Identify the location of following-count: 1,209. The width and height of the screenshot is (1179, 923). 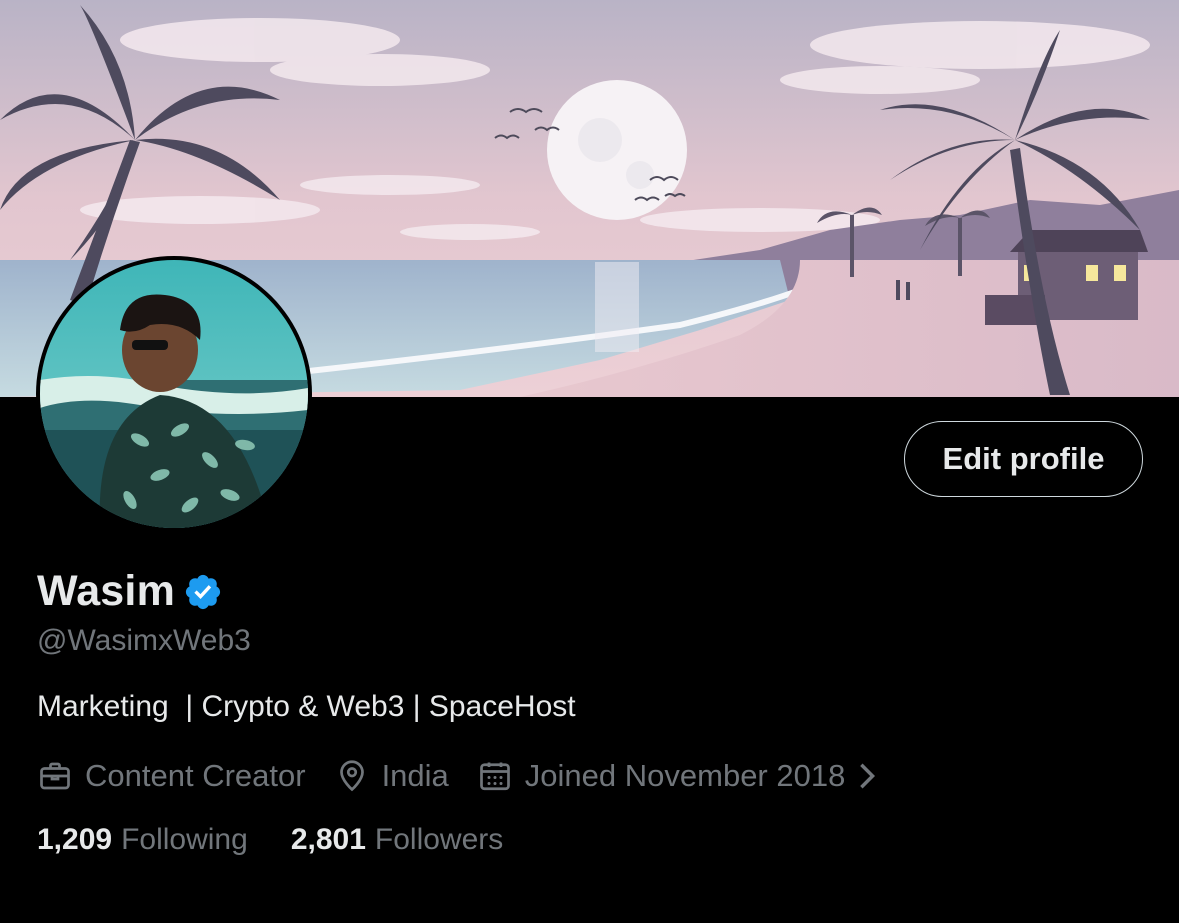
(75, 839).